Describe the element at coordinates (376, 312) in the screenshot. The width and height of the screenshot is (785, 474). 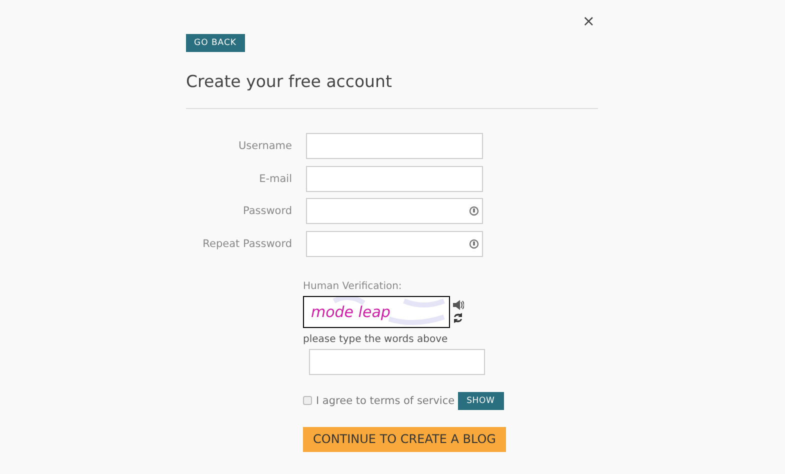
I see `captcha-image: mode leap` at that location.